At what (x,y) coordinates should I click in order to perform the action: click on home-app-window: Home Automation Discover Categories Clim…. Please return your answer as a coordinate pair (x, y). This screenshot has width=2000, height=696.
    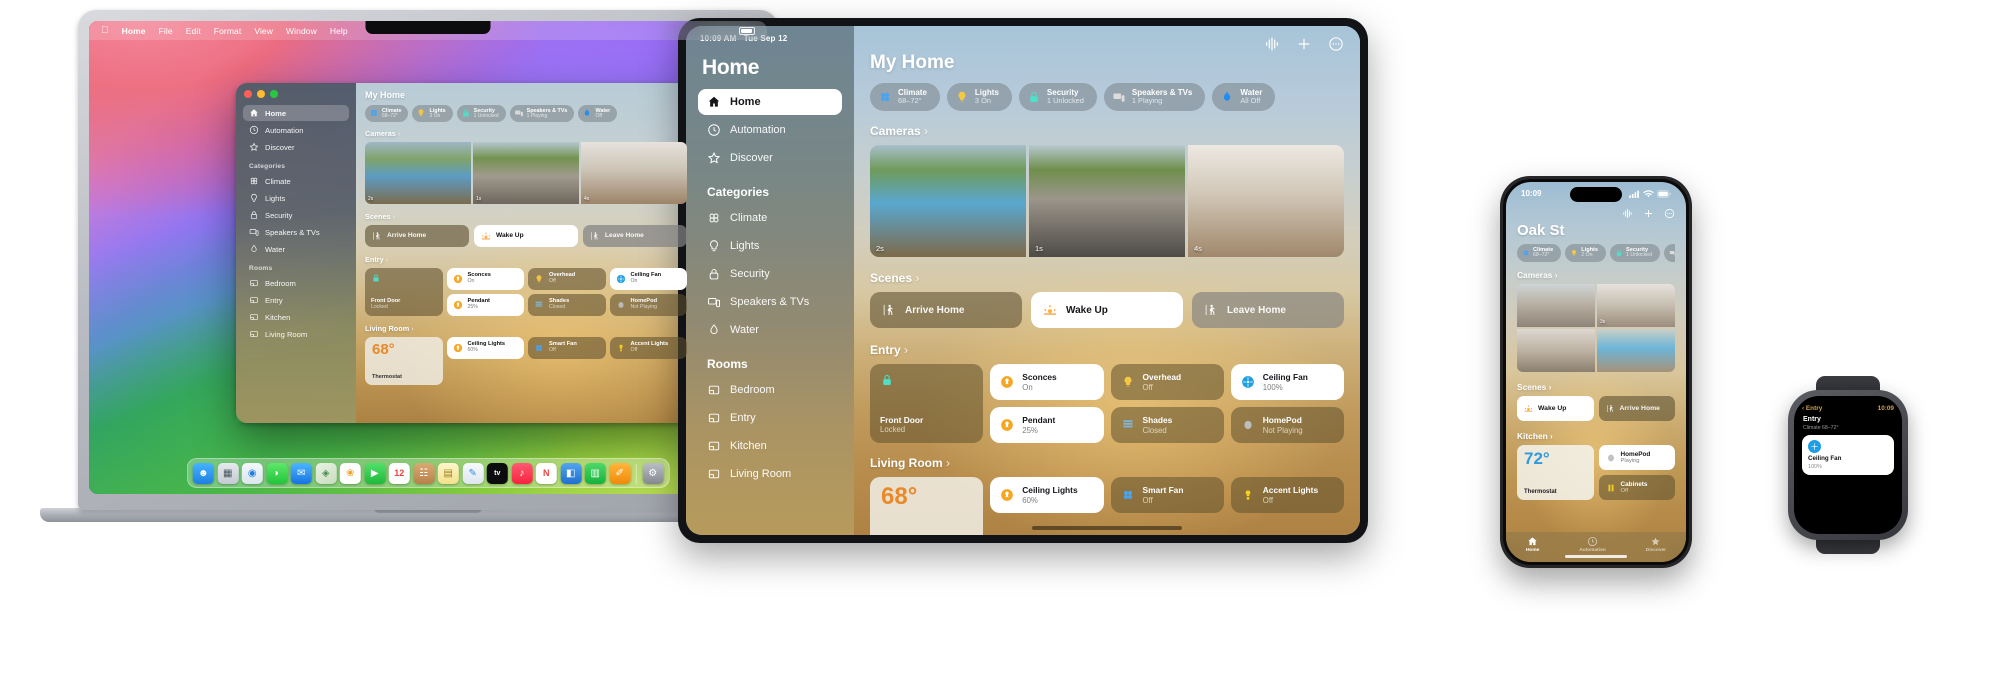
    Looking at the image, I should click on (466, 253).